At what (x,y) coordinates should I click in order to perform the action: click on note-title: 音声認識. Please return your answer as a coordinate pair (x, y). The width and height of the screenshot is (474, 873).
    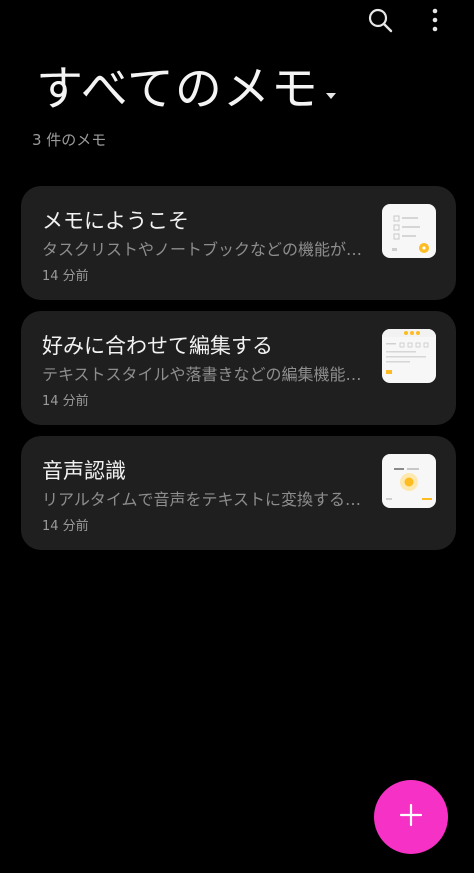
    Looking at the image, I should click on (84, 471).